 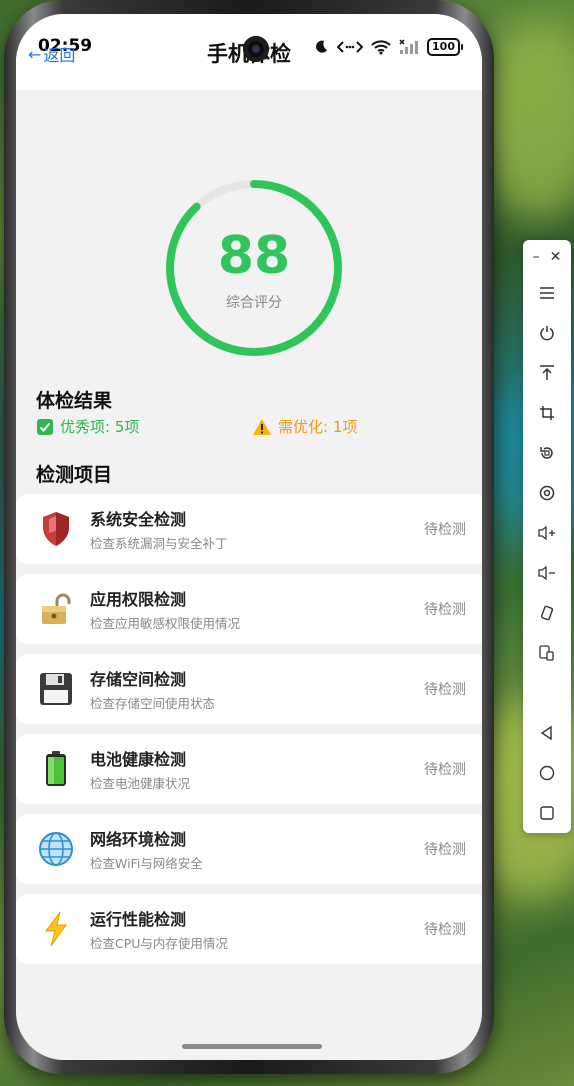 What do you see at coordinates (249, 929) in the screenshot?
I see `list-item: 运行性能检测 检查CPU与内存使用情况 待检测` at bounding box center [249, 929].